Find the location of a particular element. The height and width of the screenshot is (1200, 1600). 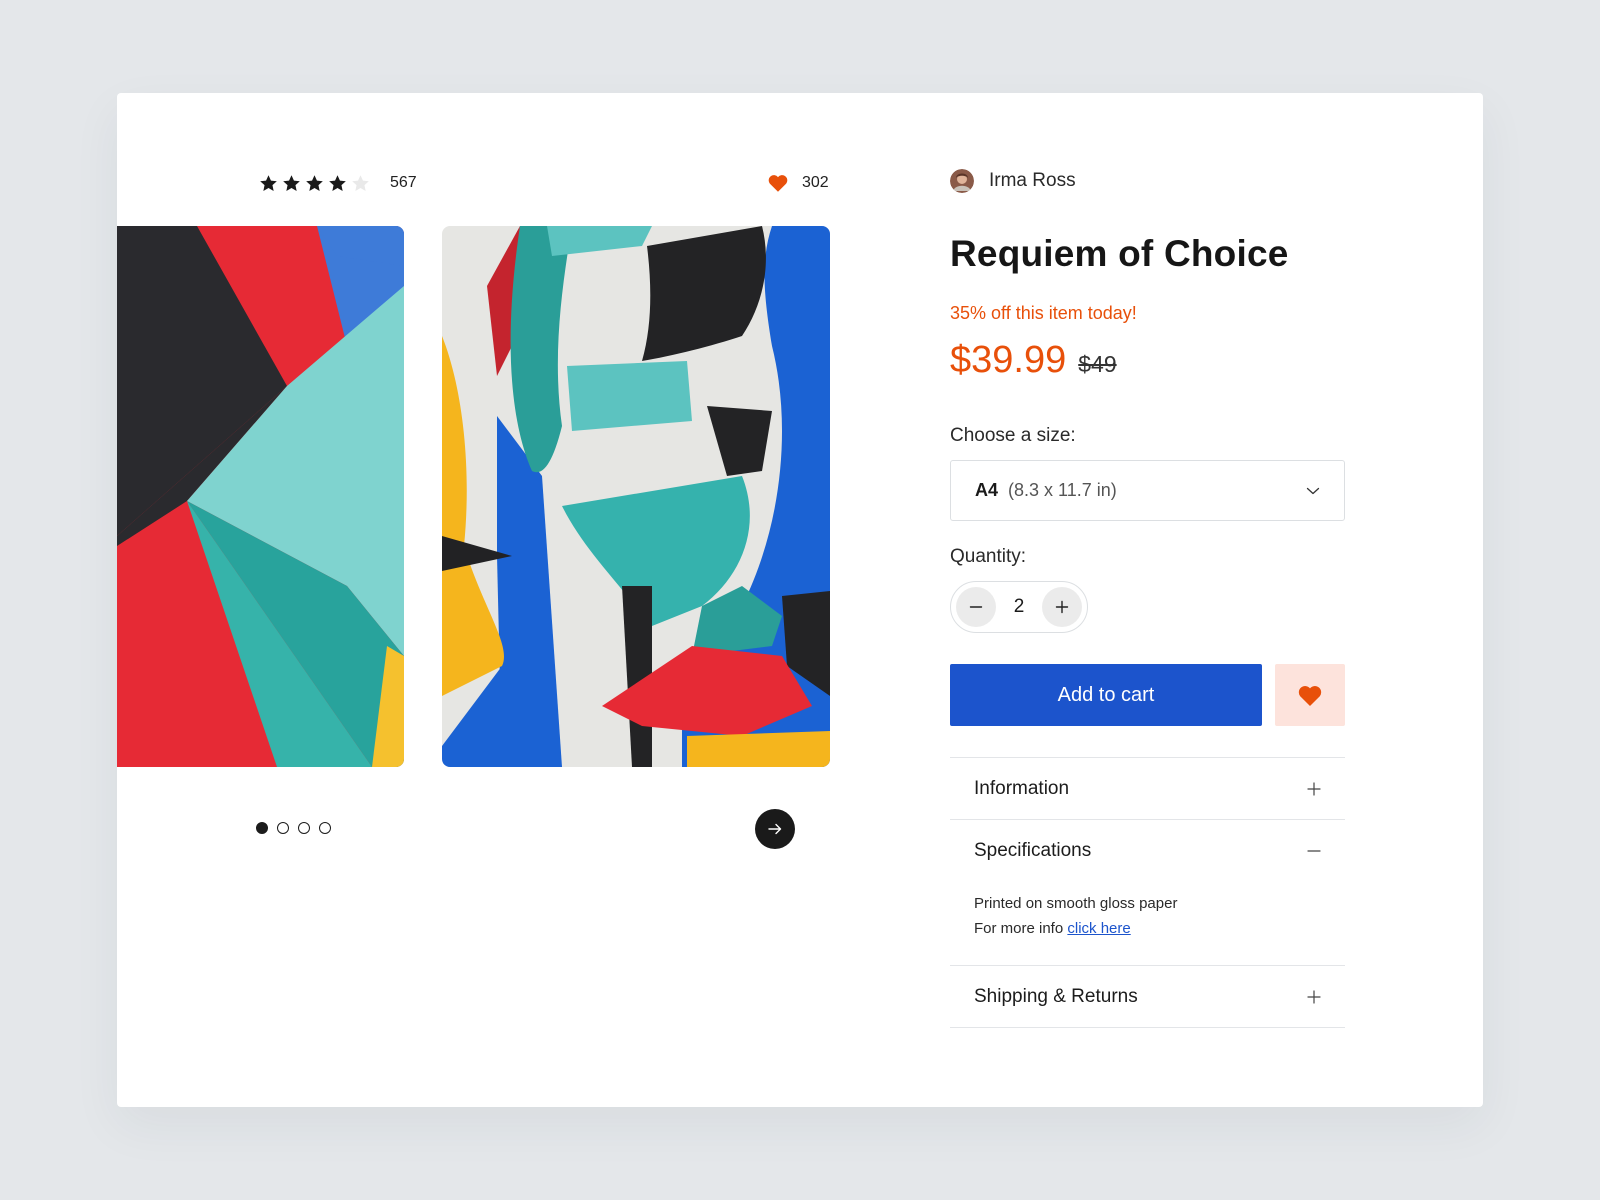

size-select: A4 (8.3 x 11.7 in) is located at coordinates (1147, 490).